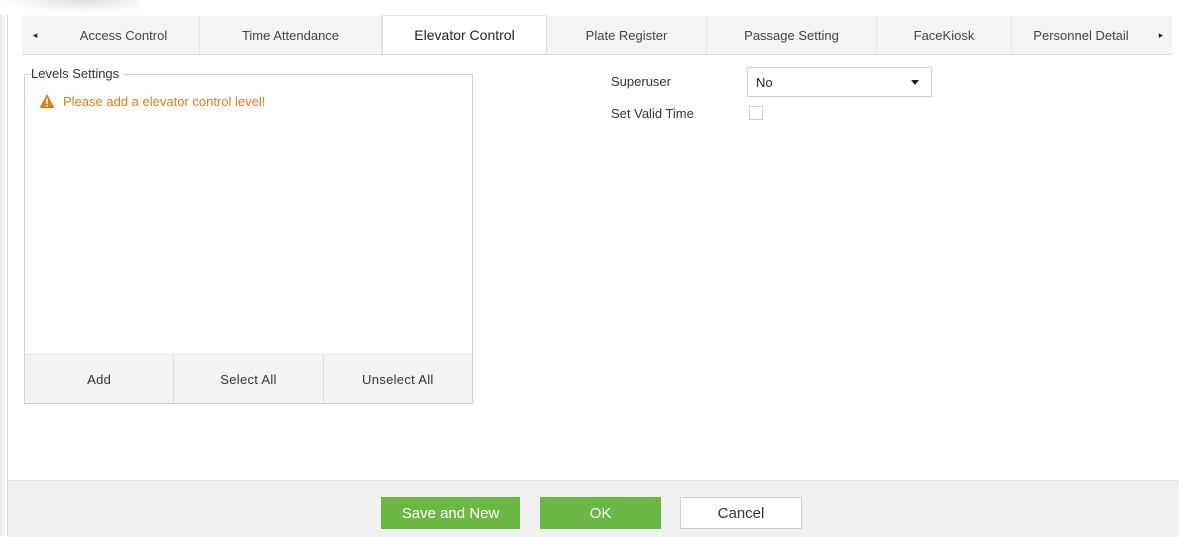 The height and width of the screenshot is (537, 1179). I want to click on levels-warning: Please add a elevator control level!, so click(152, 101).